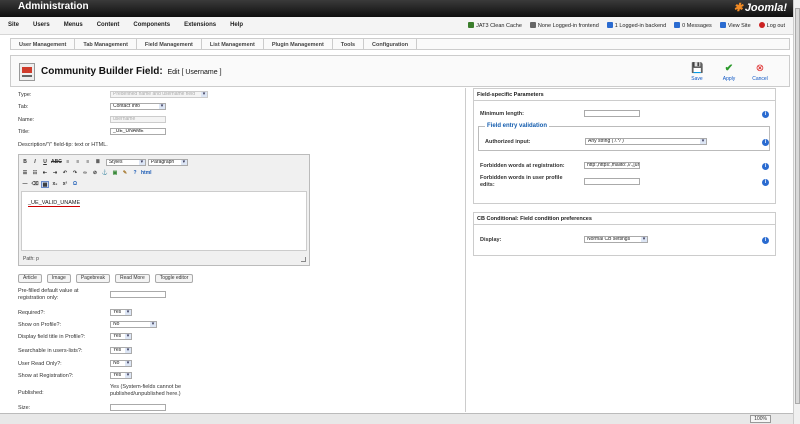 This screenshot has height=424, width=800. What do you see at coordinates (146, 173) in the screenshot?
I see `html-icon: html` at bounding box center [146, 173].